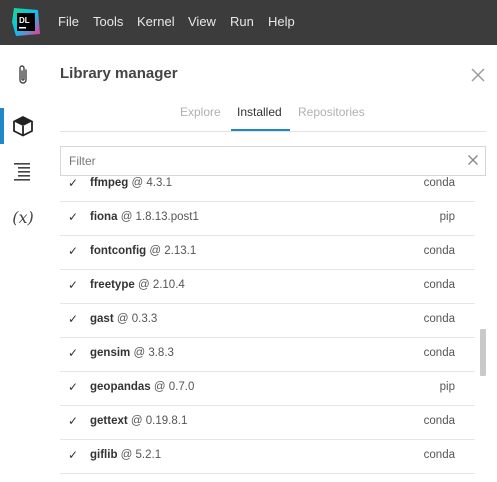 Image resolution: width=497 pixels, height=482 pixels. What do you see at coordinates (102, 319) in the screenshot?
I see `package-name: gast` at bounding box center [102, 319].